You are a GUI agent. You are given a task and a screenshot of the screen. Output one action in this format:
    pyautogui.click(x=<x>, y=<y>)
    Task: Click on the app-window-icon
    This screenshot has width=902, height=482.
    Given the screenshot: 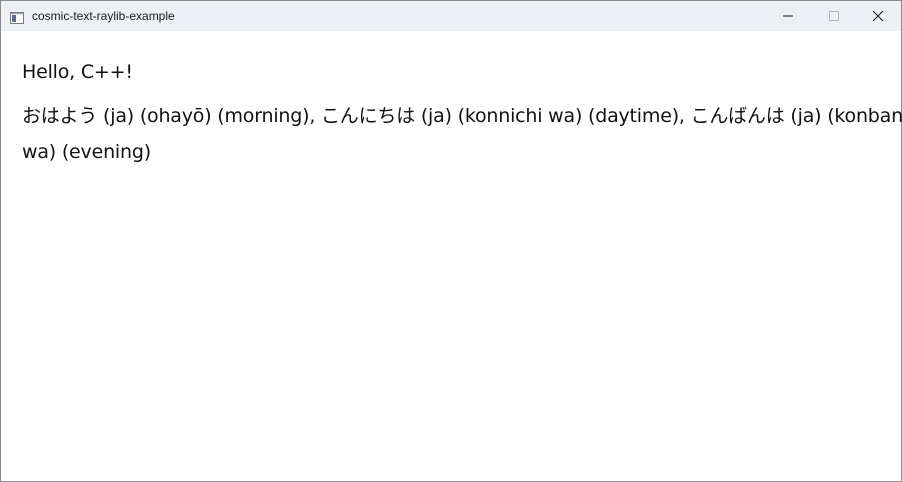 What is the action you would take?
    pyautogui.click(x=17, y=16)
    